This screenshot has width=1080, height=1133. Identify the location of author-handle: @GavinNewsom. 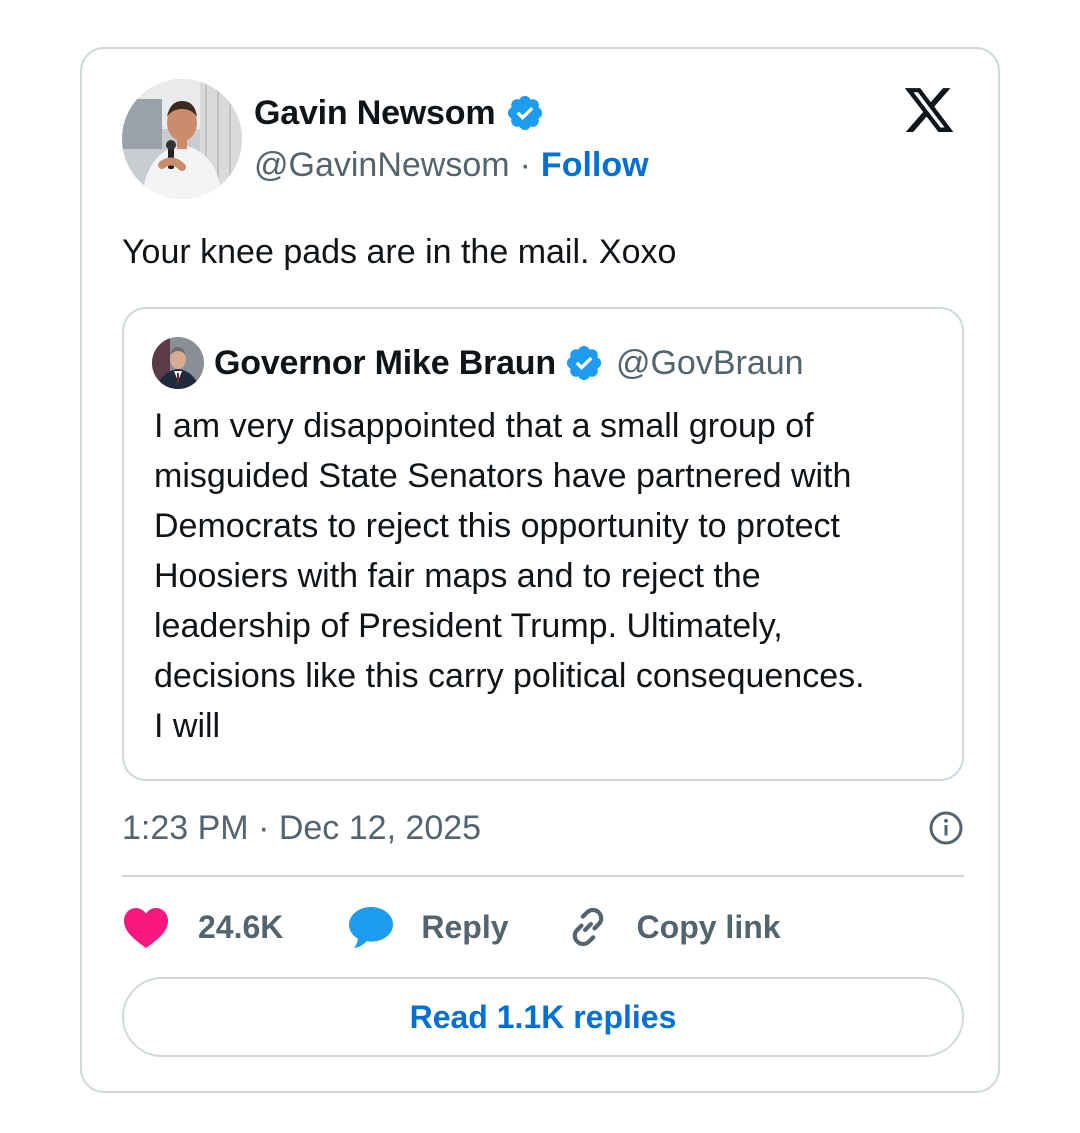
(382, 165).